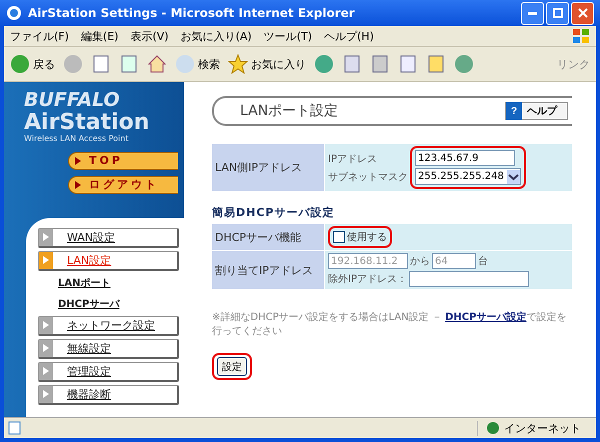 This screenshot has width=600, height=442. Describe the element at coordinates (108, 326) in the screenshot. I see `nav-item: ネットワーク設定` at that location.